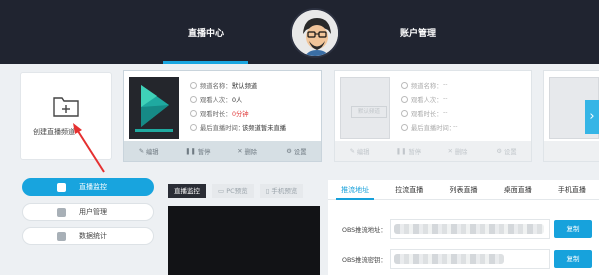 The width and height of the screenshot is (599, 275). I want to click on desktop-icon: ▭, so click(222, 191).